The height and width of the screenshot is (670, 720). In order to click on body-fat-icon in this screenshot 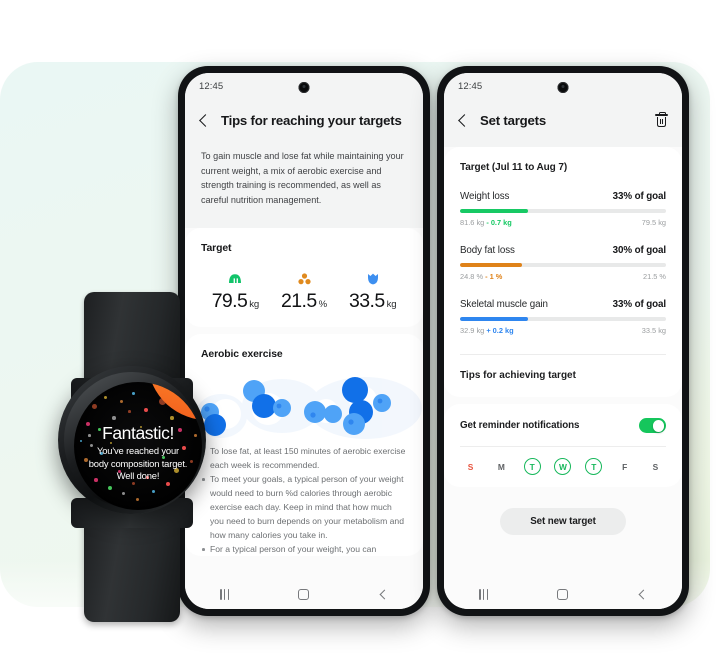, I will do `click(304, 279)`.